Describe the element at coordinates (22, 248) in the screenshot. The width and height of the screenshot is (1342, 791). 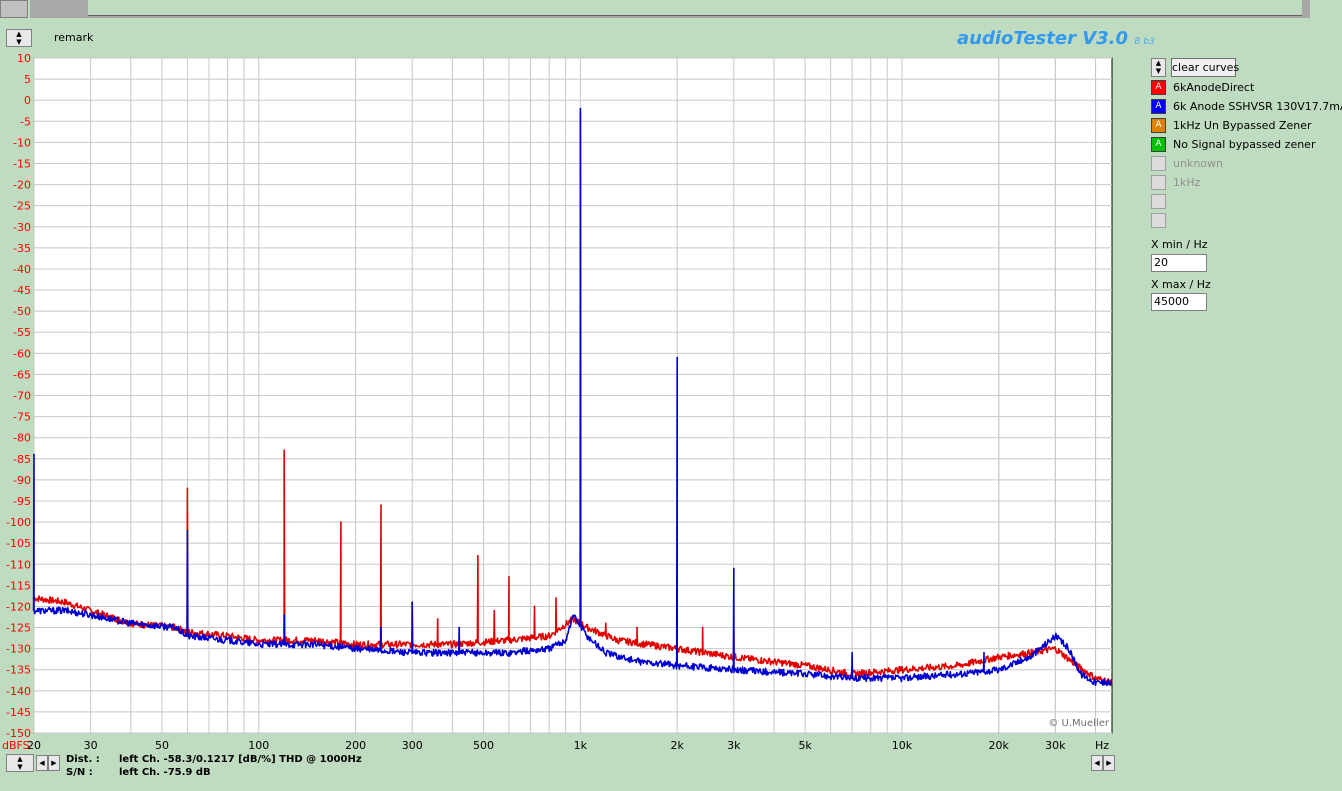
I see `y-tick-label: -35` at that location.